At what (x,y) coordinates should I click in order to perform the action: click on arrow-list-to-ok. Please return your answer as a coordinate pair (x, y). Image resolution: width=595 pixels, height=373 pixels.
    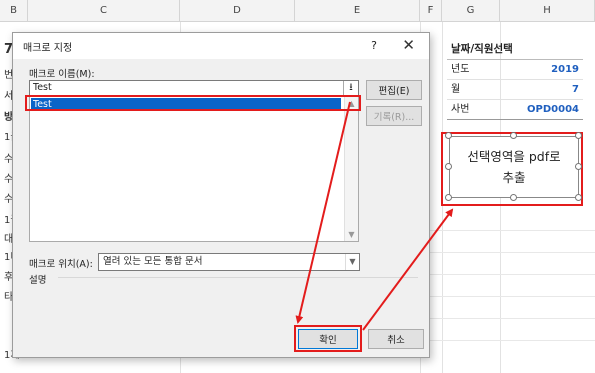
    Looking at the image, I should click on (323, 212).